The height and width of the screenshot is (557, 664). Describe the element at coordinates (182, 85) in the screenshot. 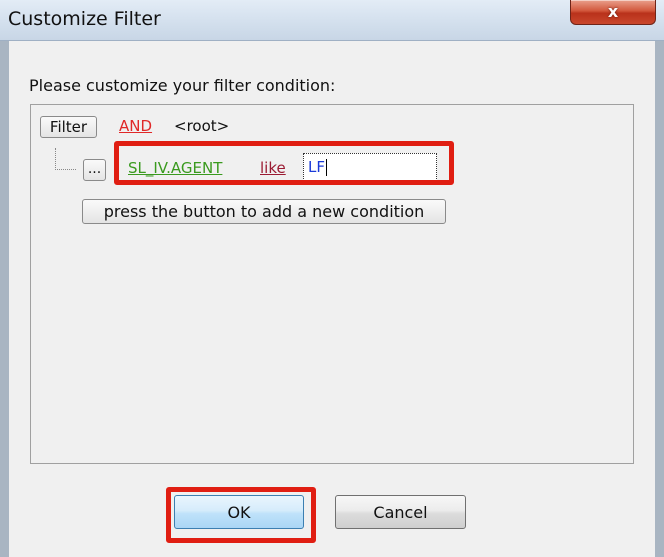

I see `prompt-label: Please customize your filter condition:` at that location.